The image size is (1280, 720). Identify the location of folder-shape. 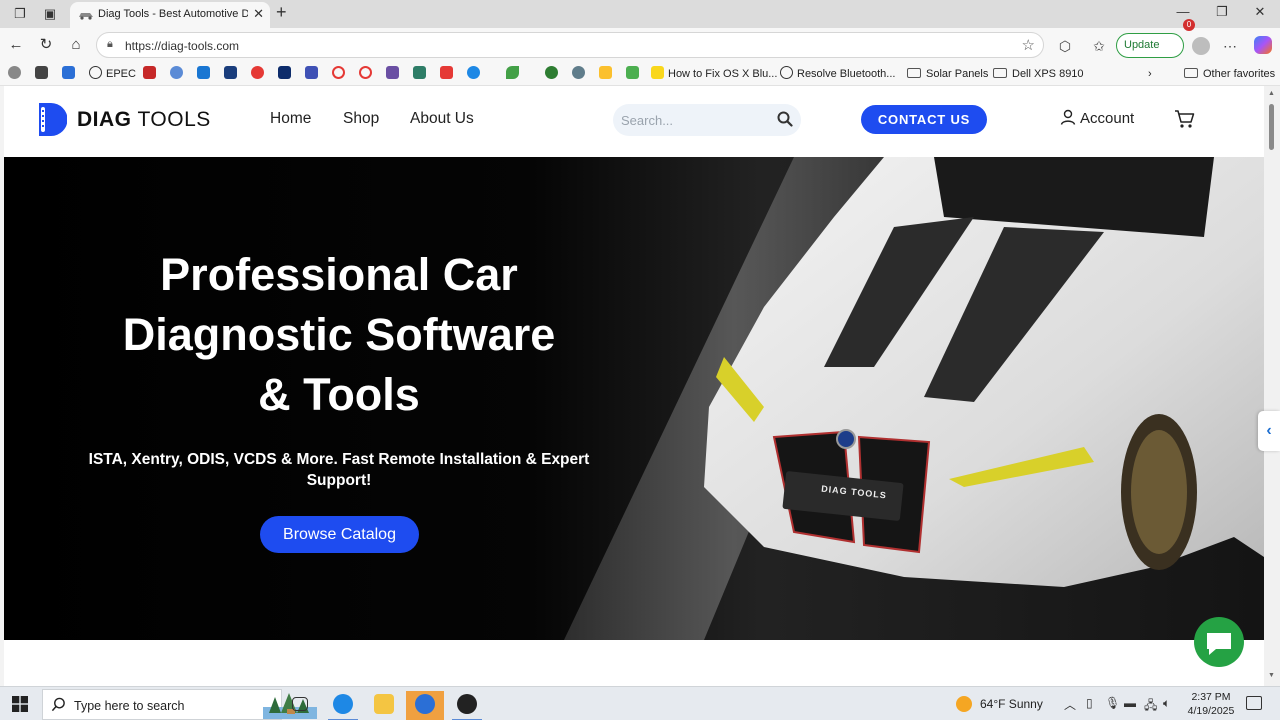
(384, 704).